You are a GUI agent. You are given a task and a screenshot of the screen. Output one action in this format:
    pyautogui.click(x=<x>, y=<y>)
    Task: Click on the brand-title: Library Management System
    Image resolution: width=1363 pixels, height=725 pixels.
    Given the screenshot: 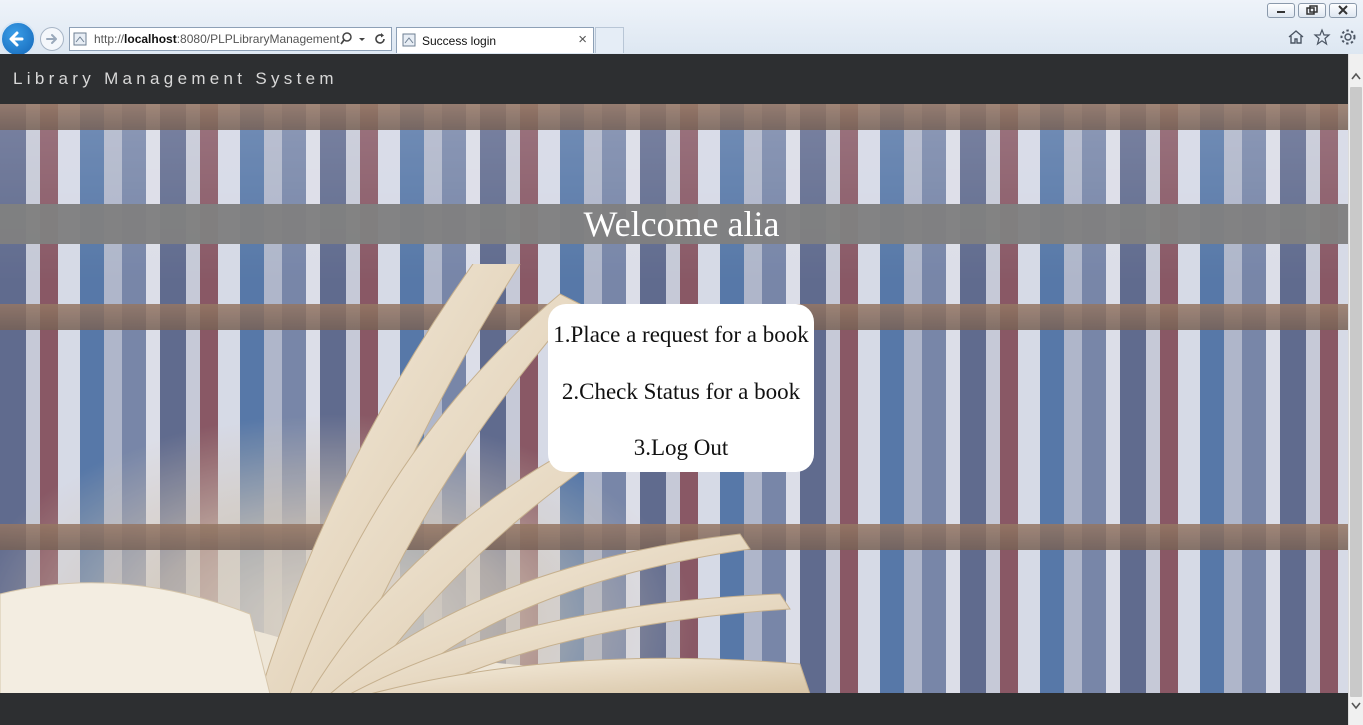 What is the action you would take?
    pyautogui.click(x=175, y=79)
    